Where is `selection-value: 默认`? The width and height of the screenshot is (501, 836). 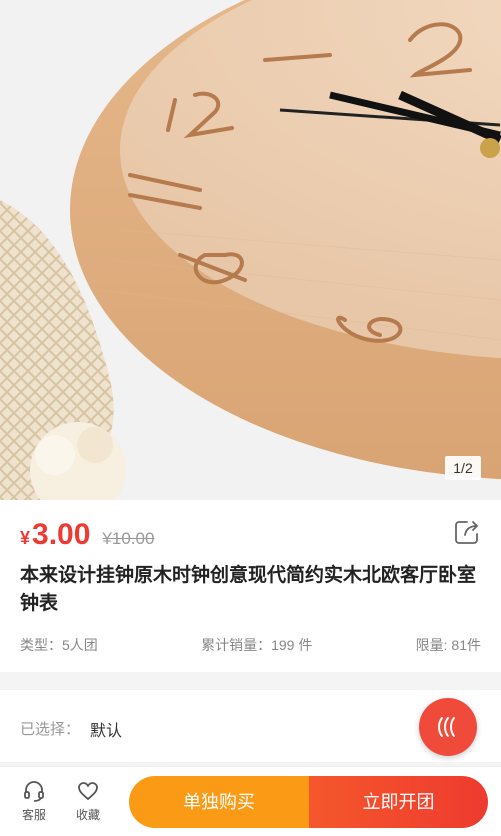
selection-value: 默认 is located at coordinates (106, 731).